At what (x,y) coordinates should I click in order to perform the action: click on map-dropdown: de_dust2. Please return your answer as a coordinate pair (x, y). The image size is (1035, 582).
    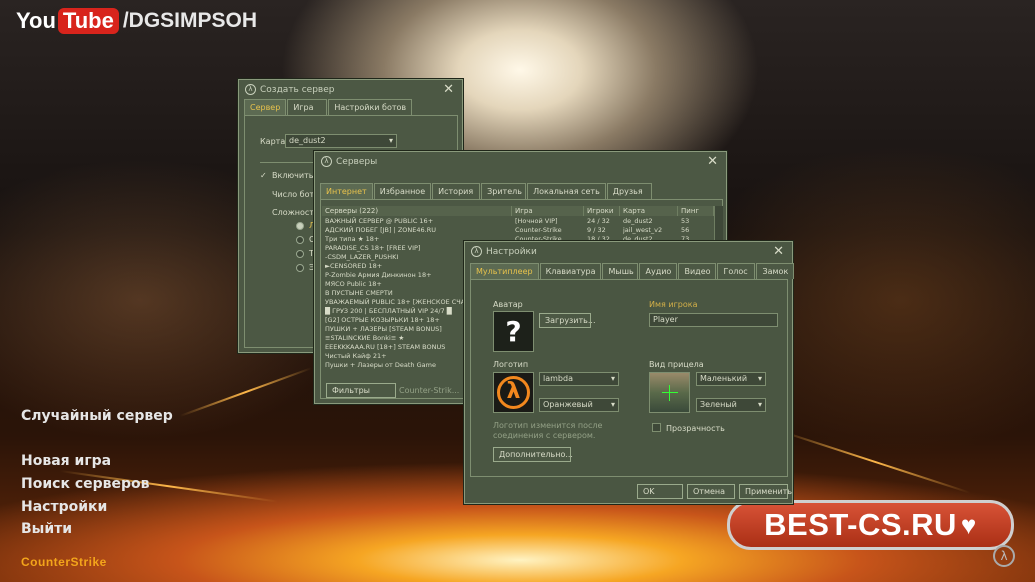
    Looking at the image, I should click on (341, 141).